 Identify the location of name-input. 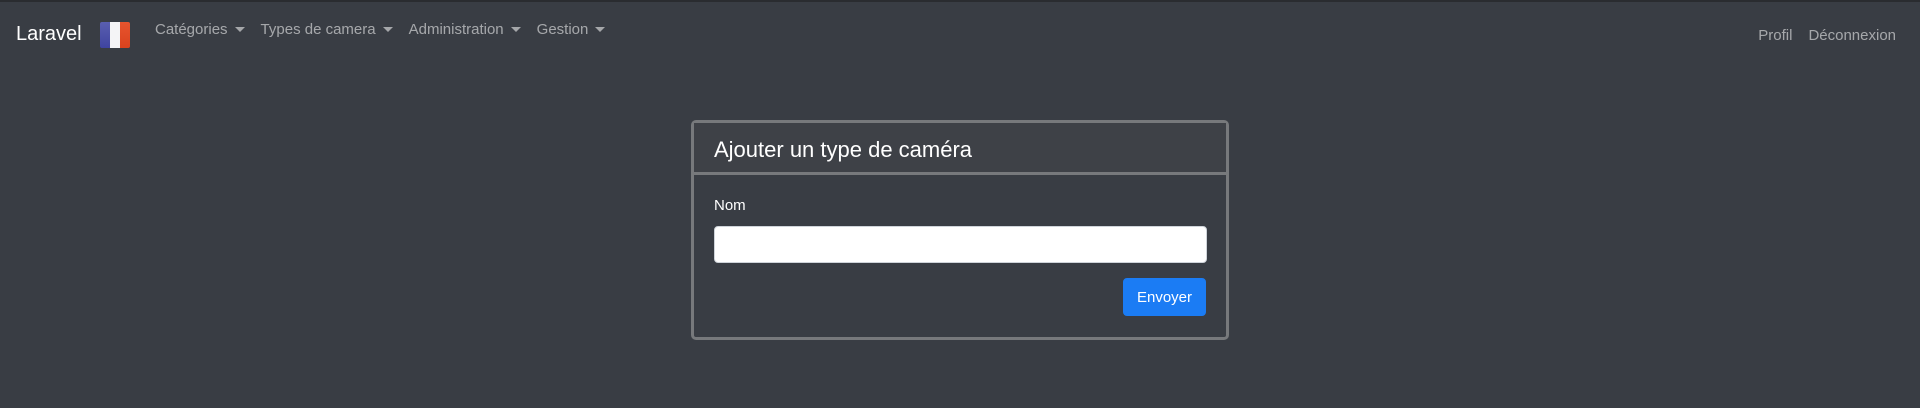
(960, 244).